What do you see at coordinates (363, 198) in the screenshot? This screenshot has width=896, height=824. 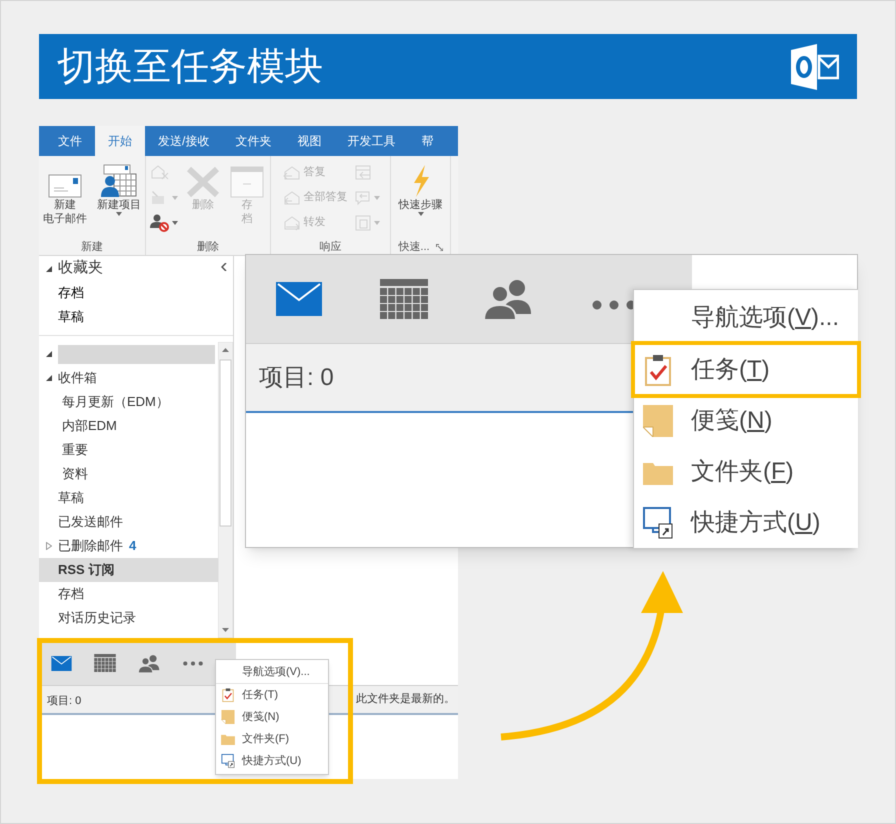 I see `chat-icon` at bounding box center [363, 198].